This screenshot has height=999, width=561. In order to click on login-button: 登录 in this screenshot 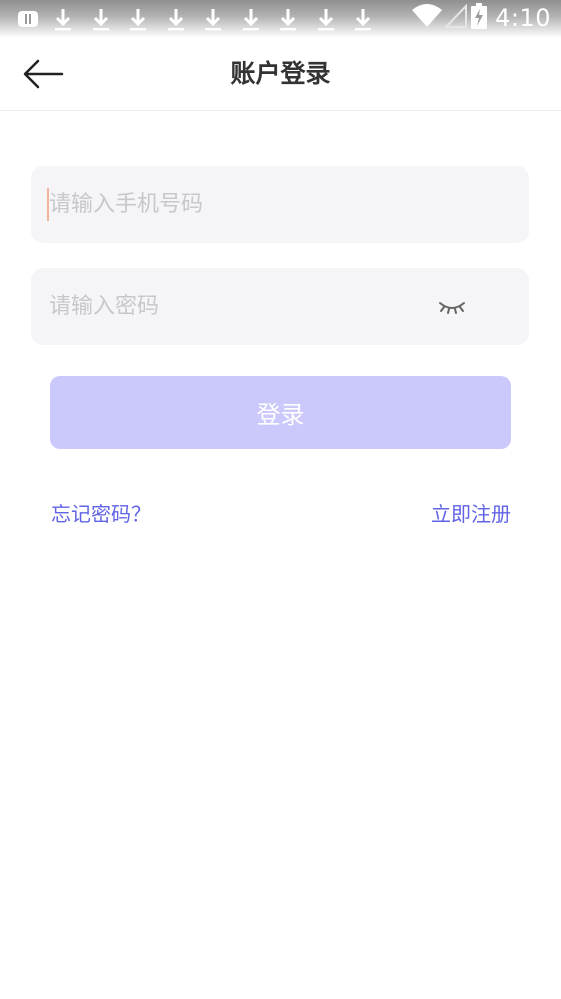, I will do `click(280, 412)`.